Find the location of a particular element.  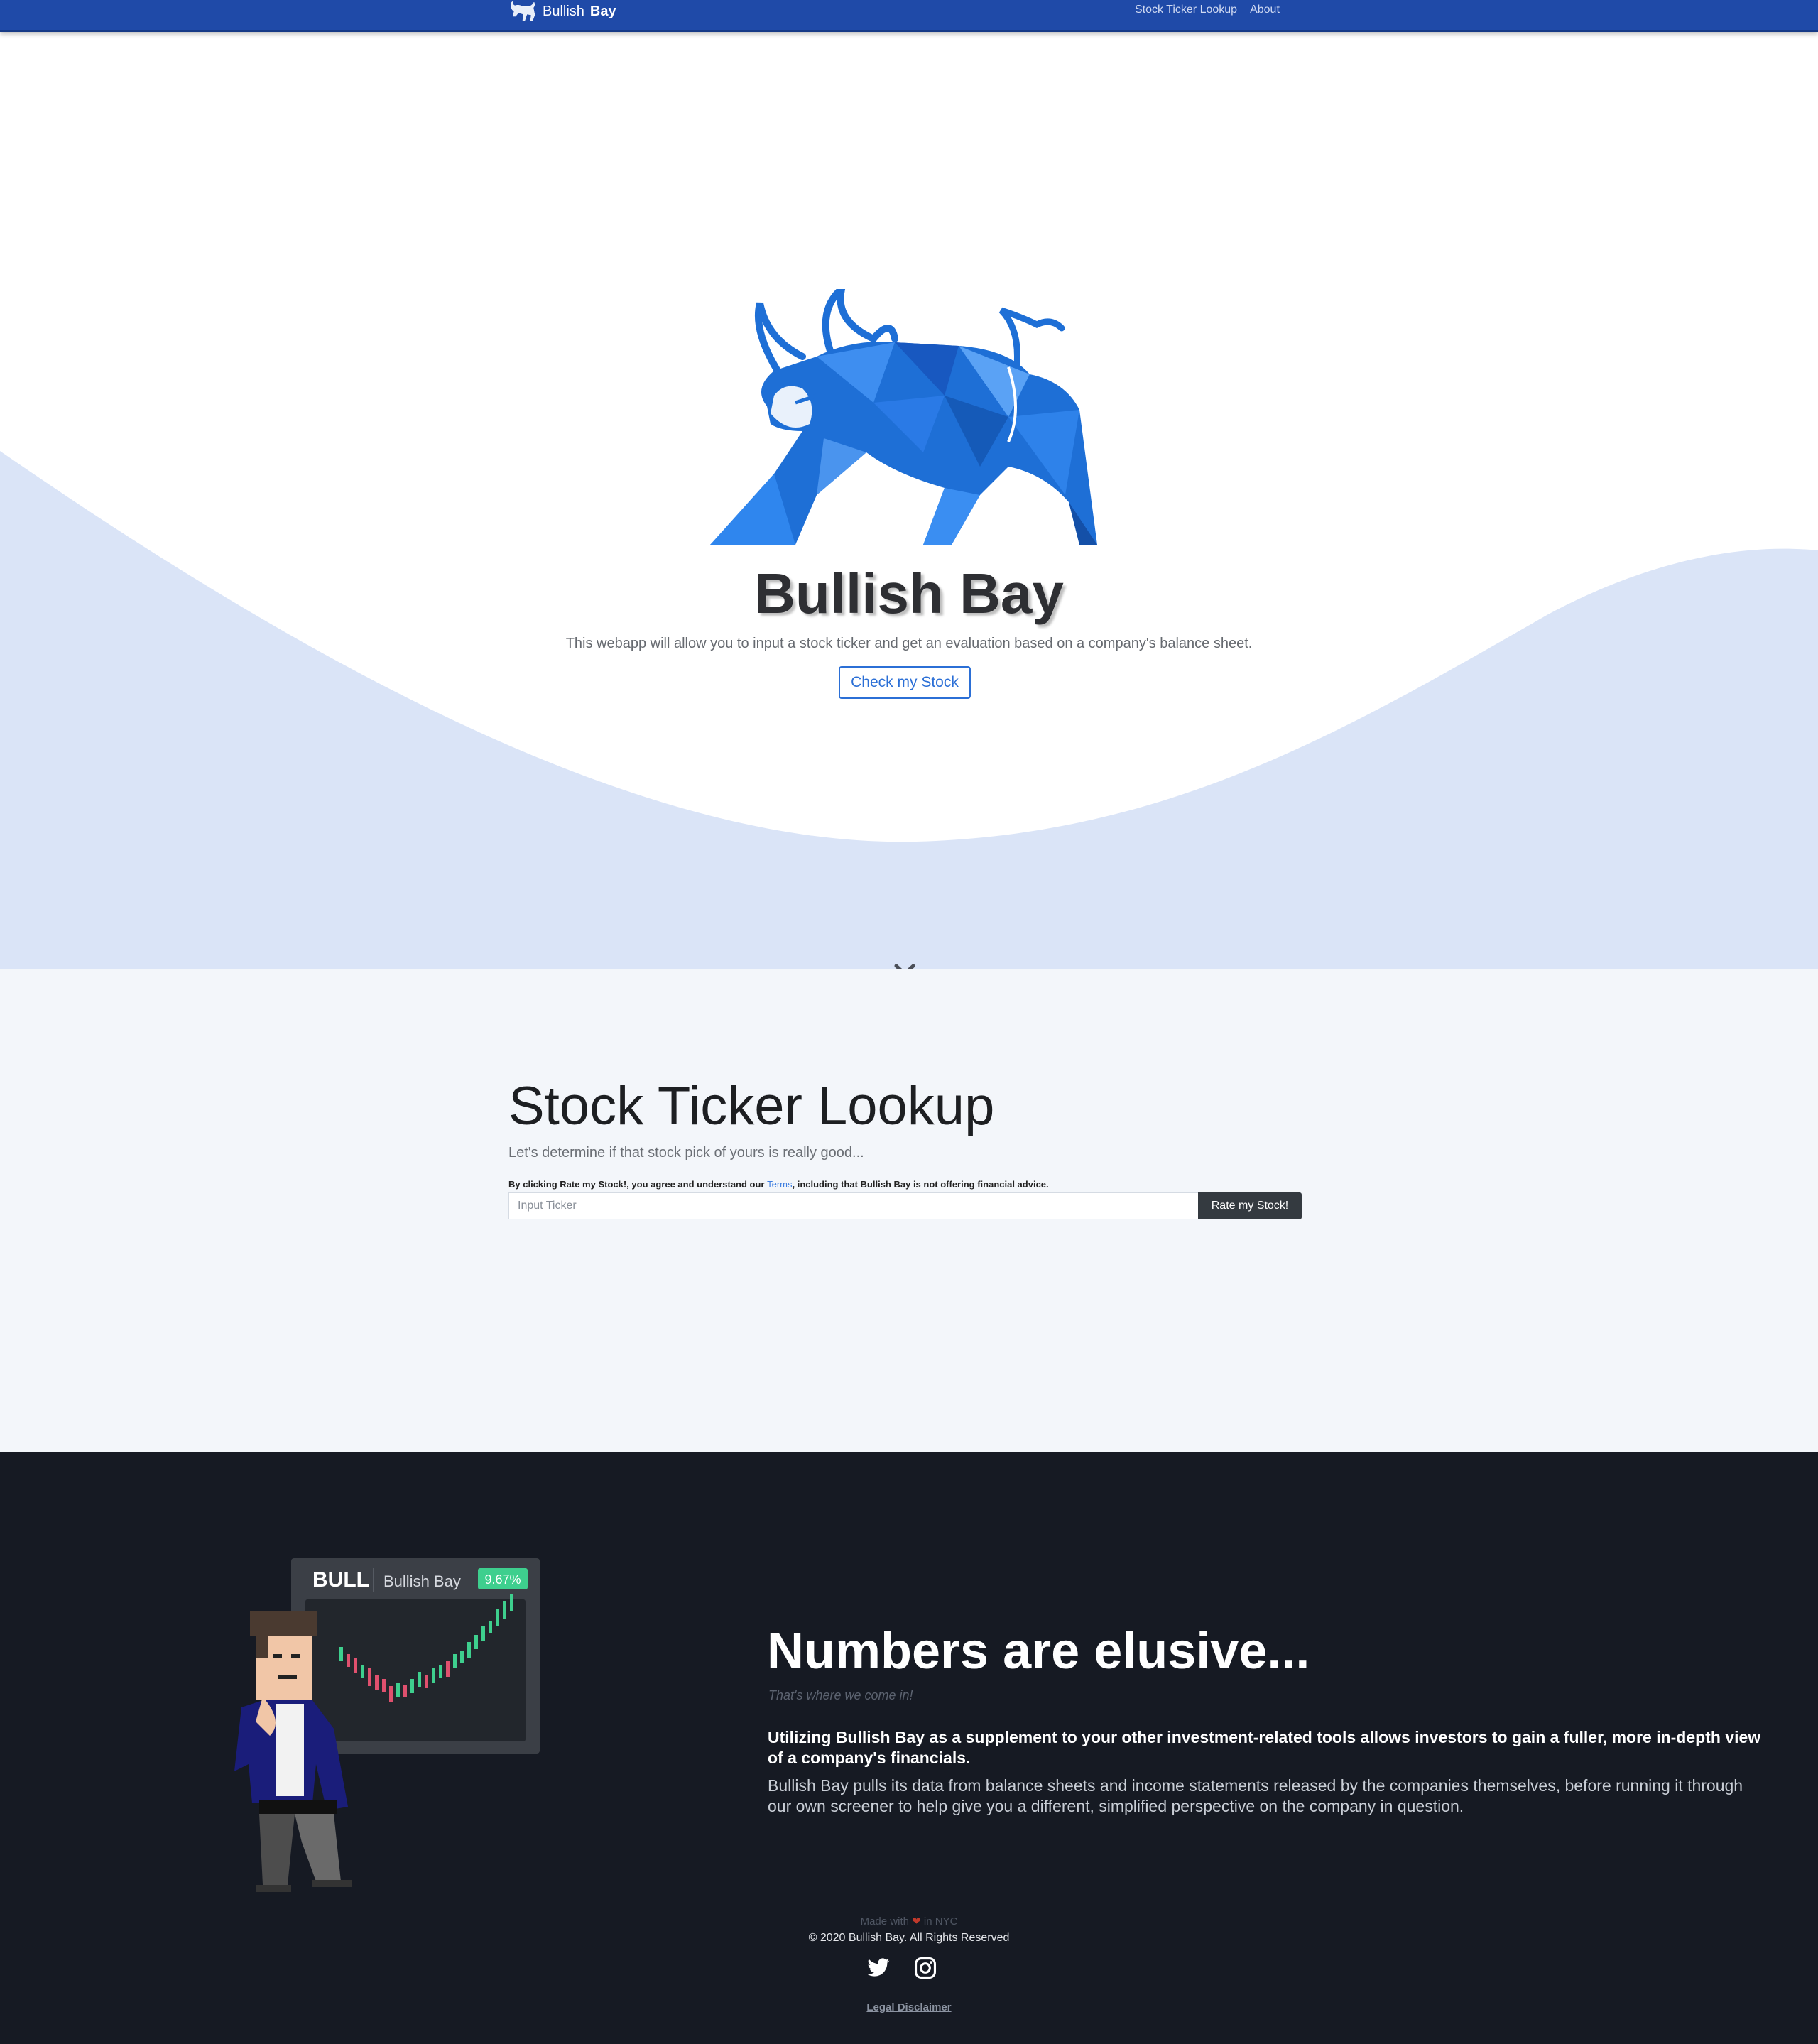

rate-my-stock-button: Rate my Stock! is located at coordinates (1250, 1205).